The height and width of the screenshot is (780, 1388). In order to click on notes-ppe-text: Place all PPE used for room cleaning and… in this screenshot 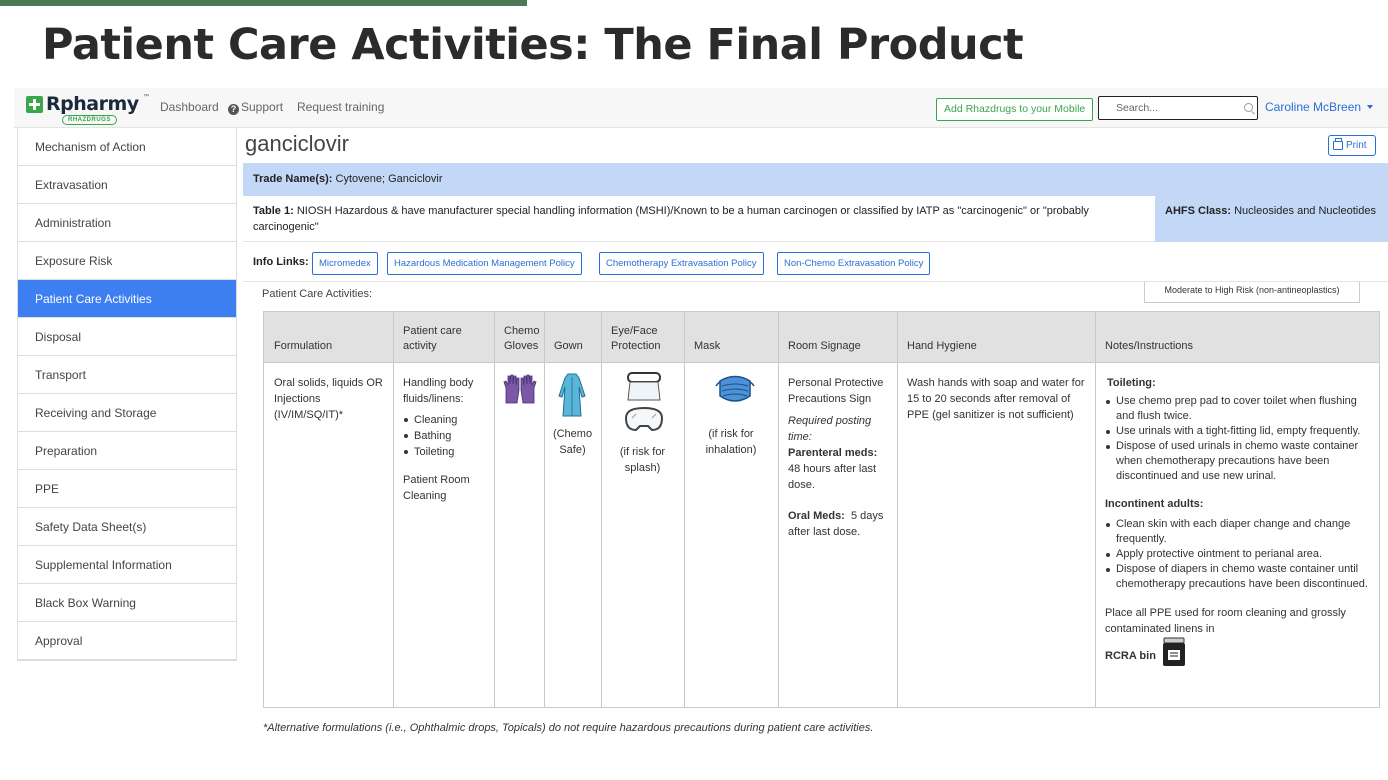, I will do `click(1225, 621)`.